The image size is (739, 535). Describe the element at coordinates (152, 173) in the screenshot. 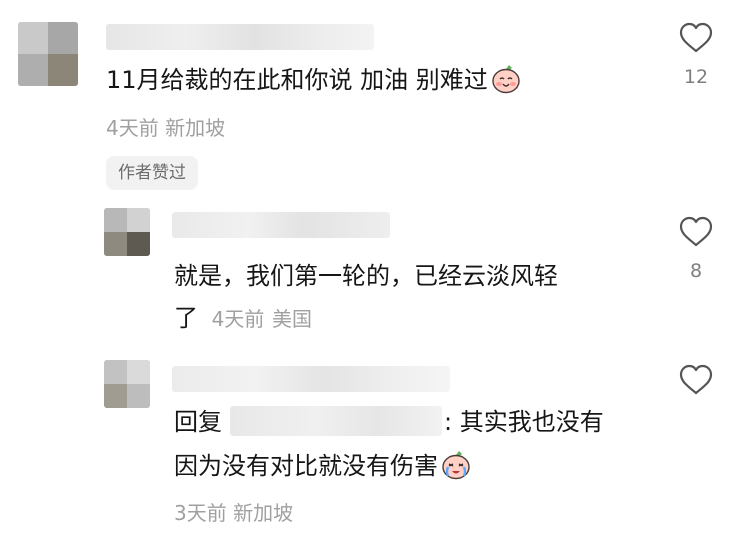

I see `author-liked-badge: 作者赞过` at that location.